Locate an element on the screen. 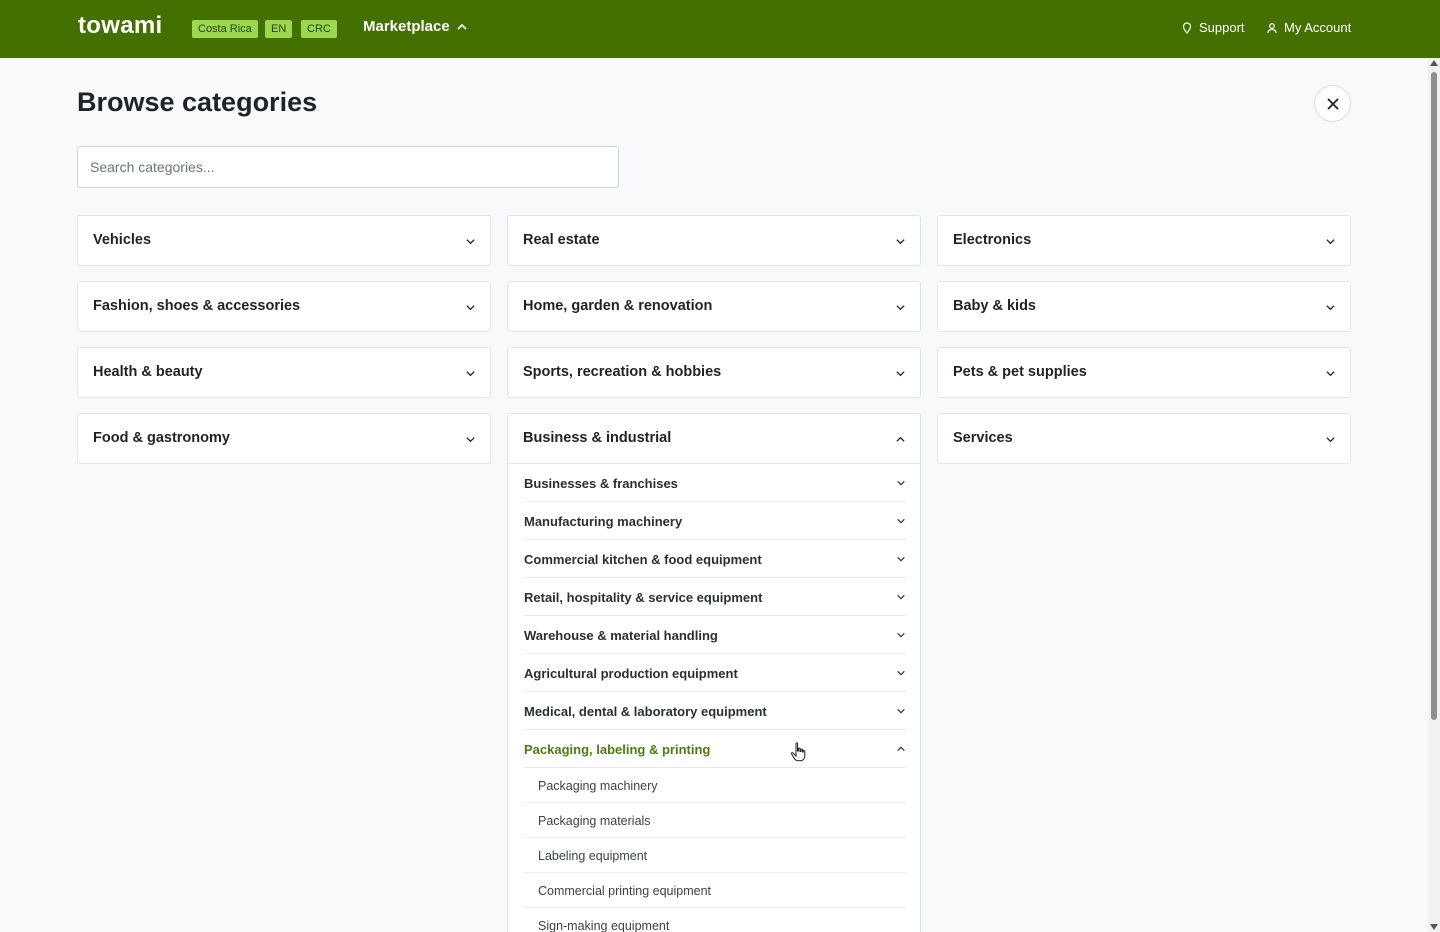 The width and height of the screenshot is (1440, 932). category-card-health-beauty: Health & beauty is located at coordinates (284, 372).